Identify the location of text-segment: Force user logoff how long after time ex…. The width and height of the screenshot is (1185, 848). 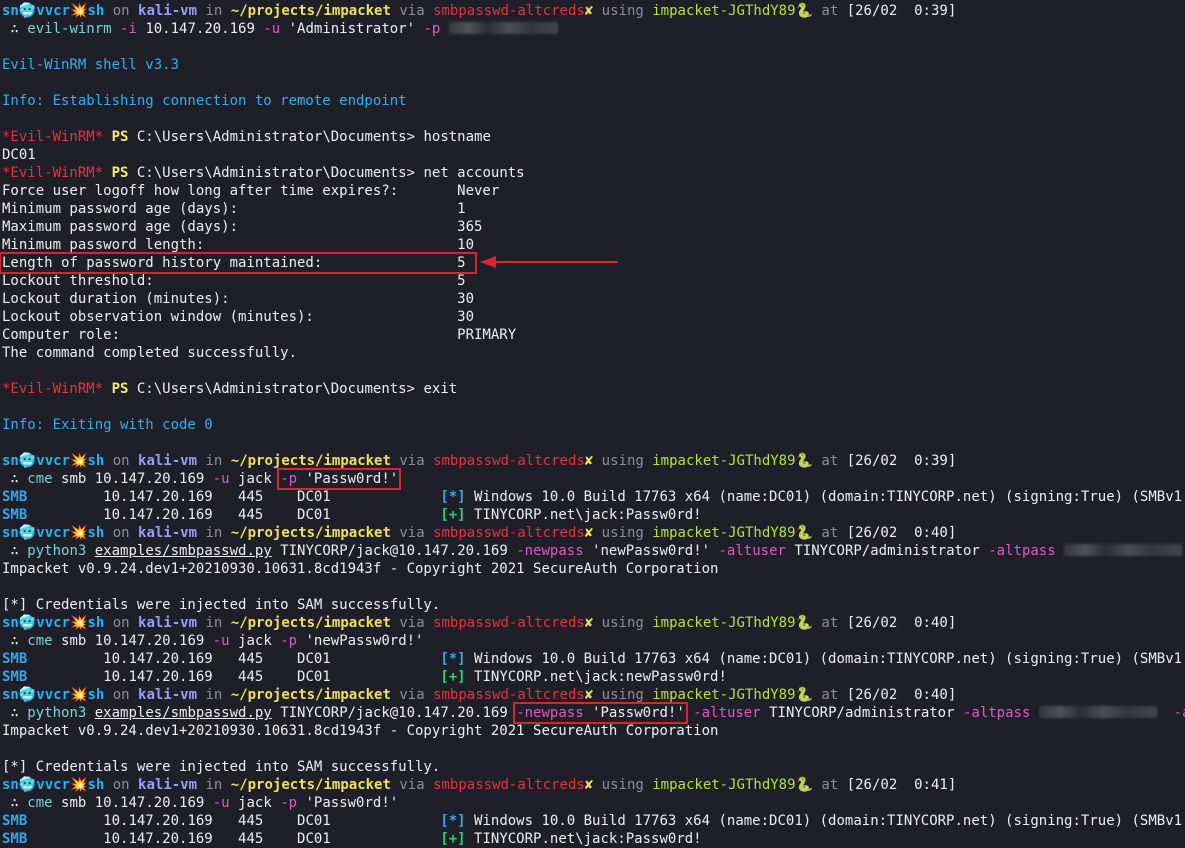
(251, 191).